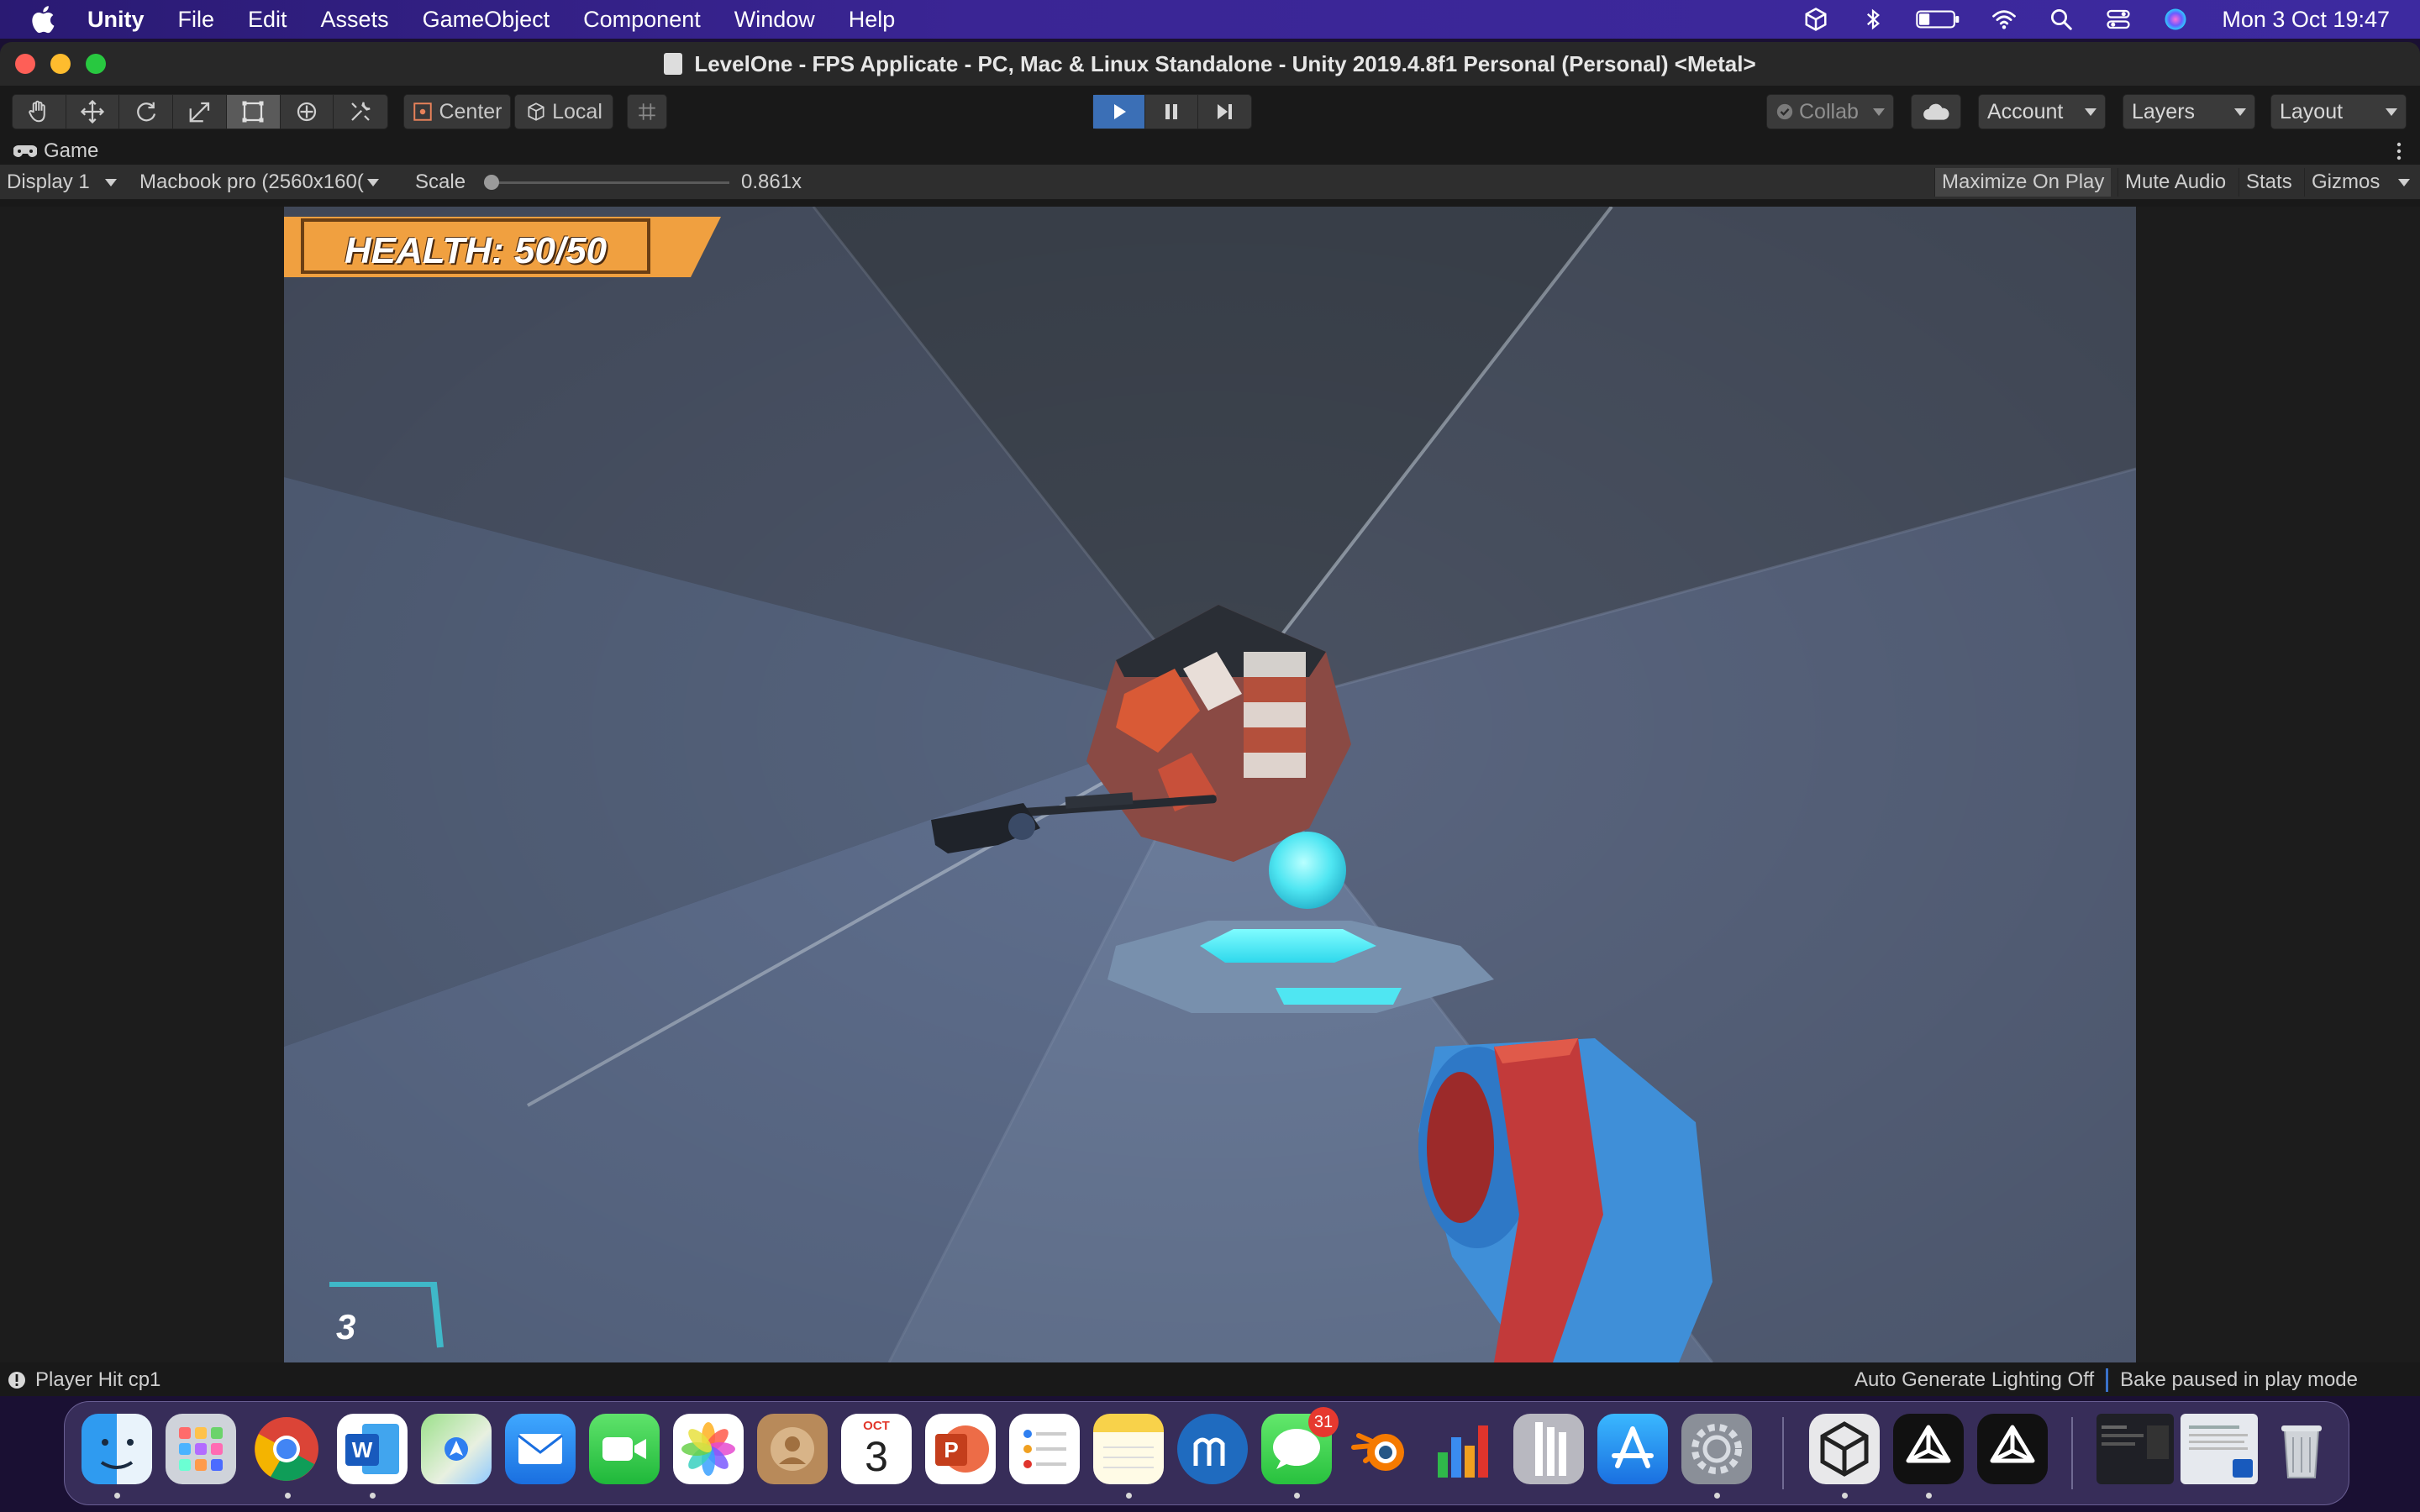 The width and height of the screenshot is (2420, 1512). I want to click on pause-button, so click(1171, 112).